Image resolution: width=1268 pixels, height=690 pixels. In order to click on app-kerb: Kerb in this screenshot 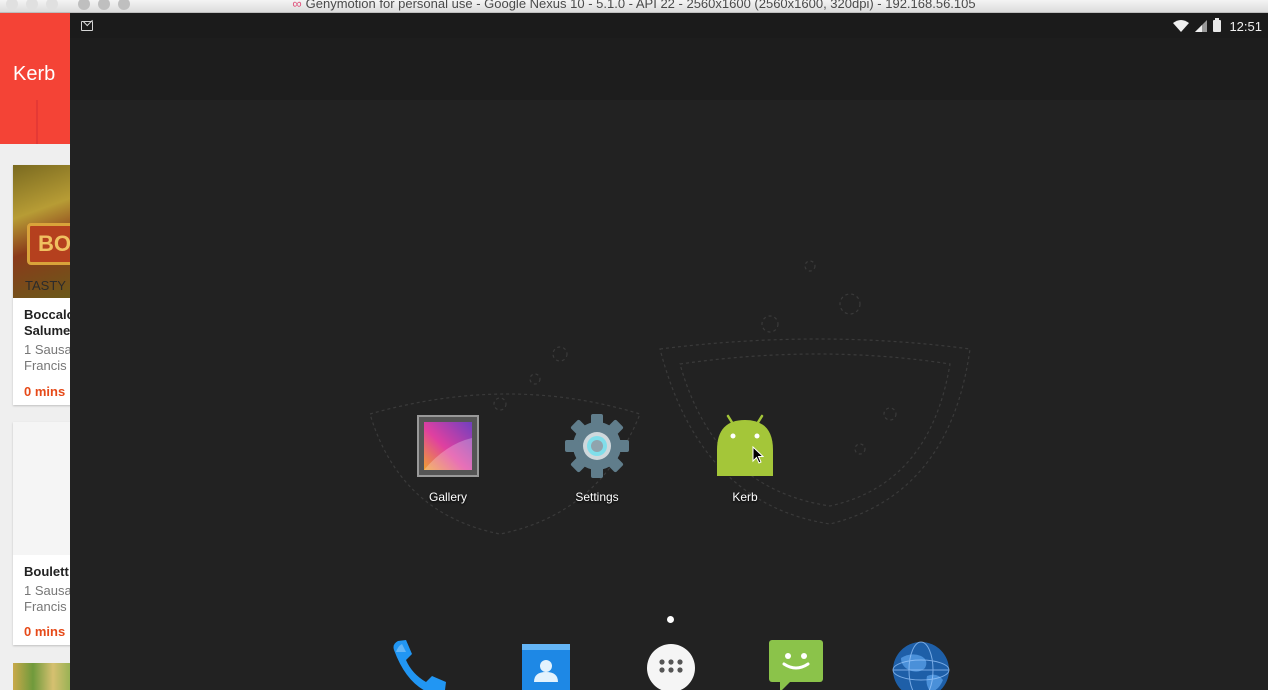, I will do `click(745, 462)`.